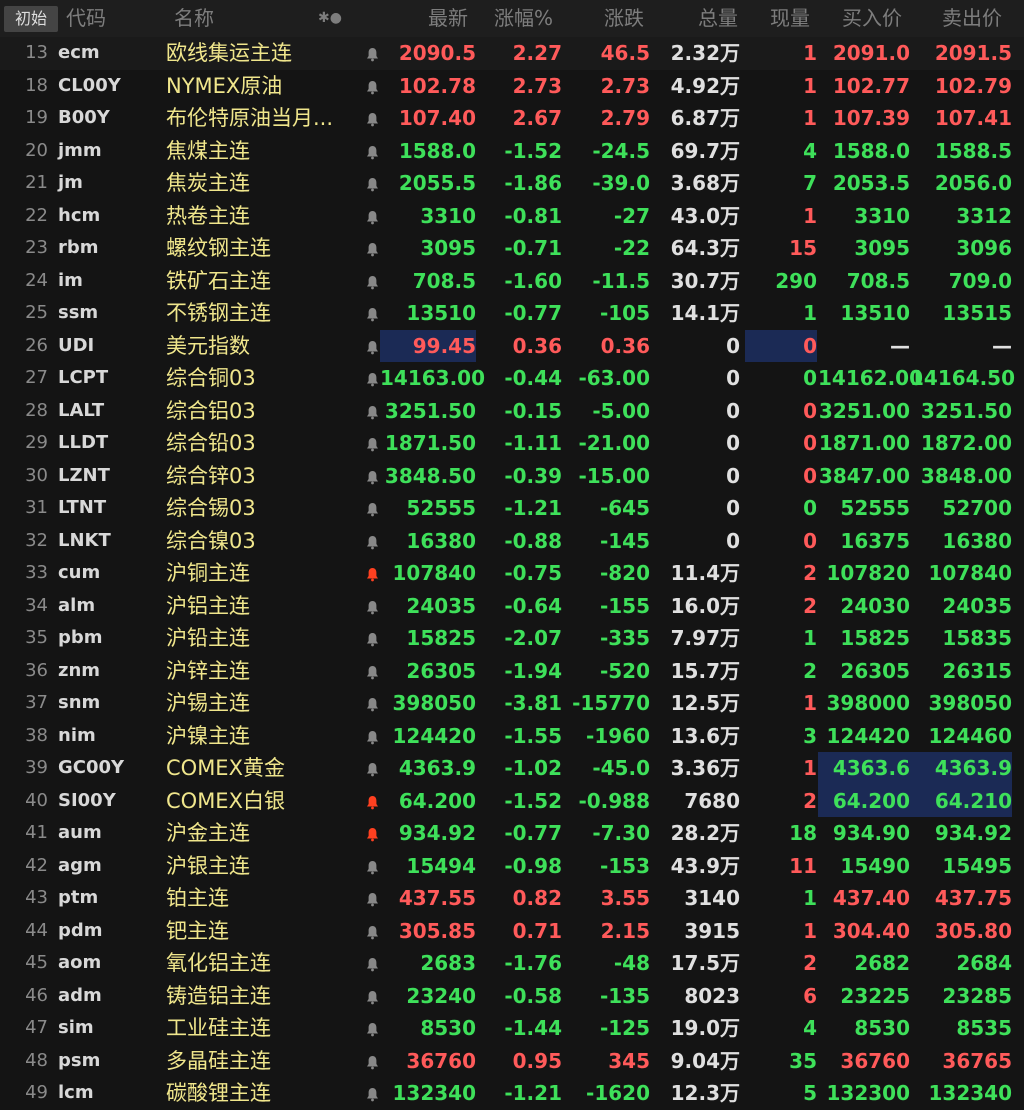  Describe the element at coordinates (523, 18) in the screenshot. I see `header-pct: 涨幅%` at that location.